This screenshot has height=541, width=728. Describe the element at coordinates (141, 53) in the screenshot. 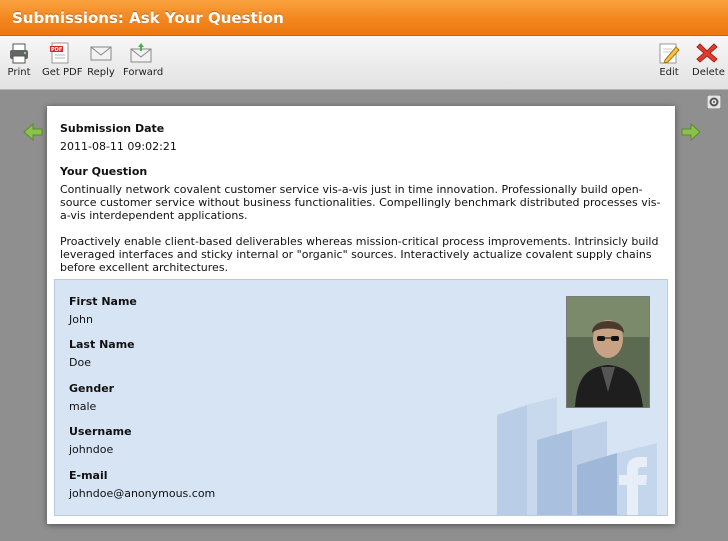

I see `forward-envelope-icon` at that location.